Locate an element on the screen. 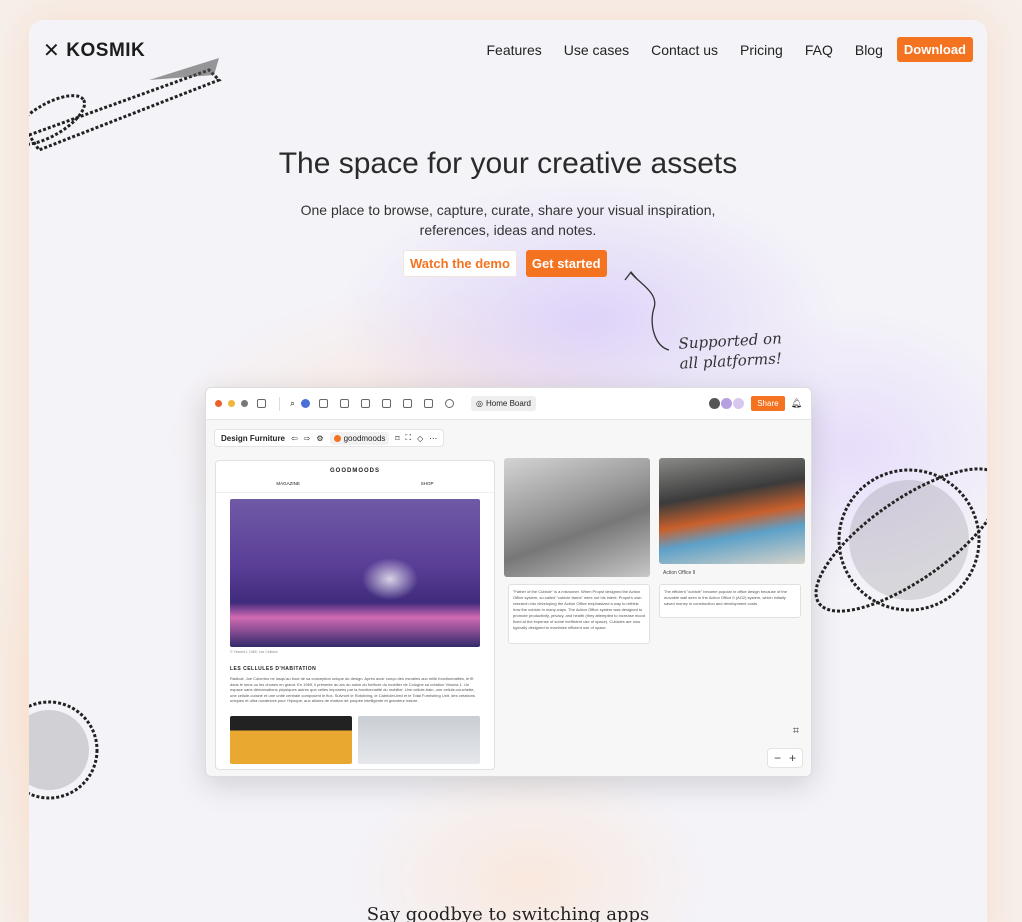 This screenshot has width=1022, height=922. hero-buttons: Watch the demo Get started is located at coordinates (505, 263).